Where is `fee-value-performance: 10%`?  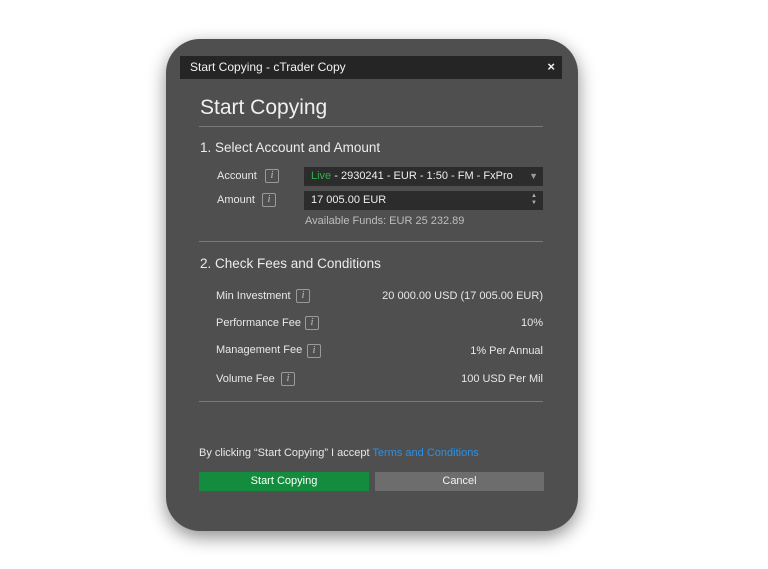
fee-value-performance: 10% is located at coordinates (531, 323).